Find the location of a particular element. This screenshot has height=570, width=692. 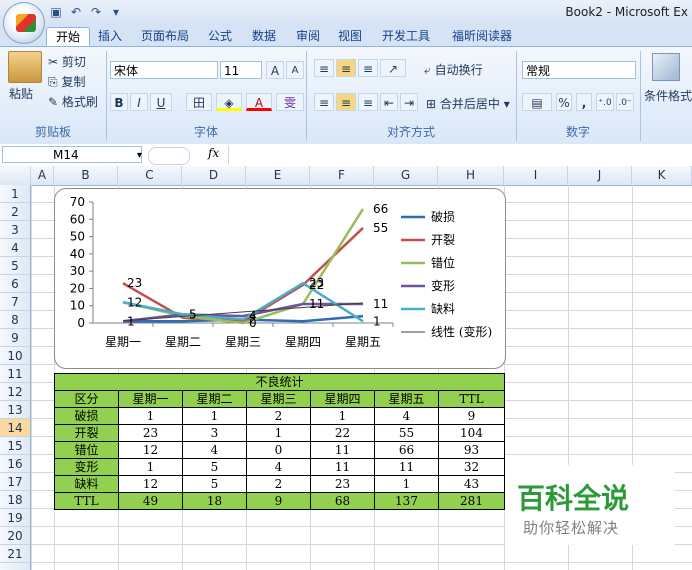

table-cell: 12 is located at coordinates (150, 450).